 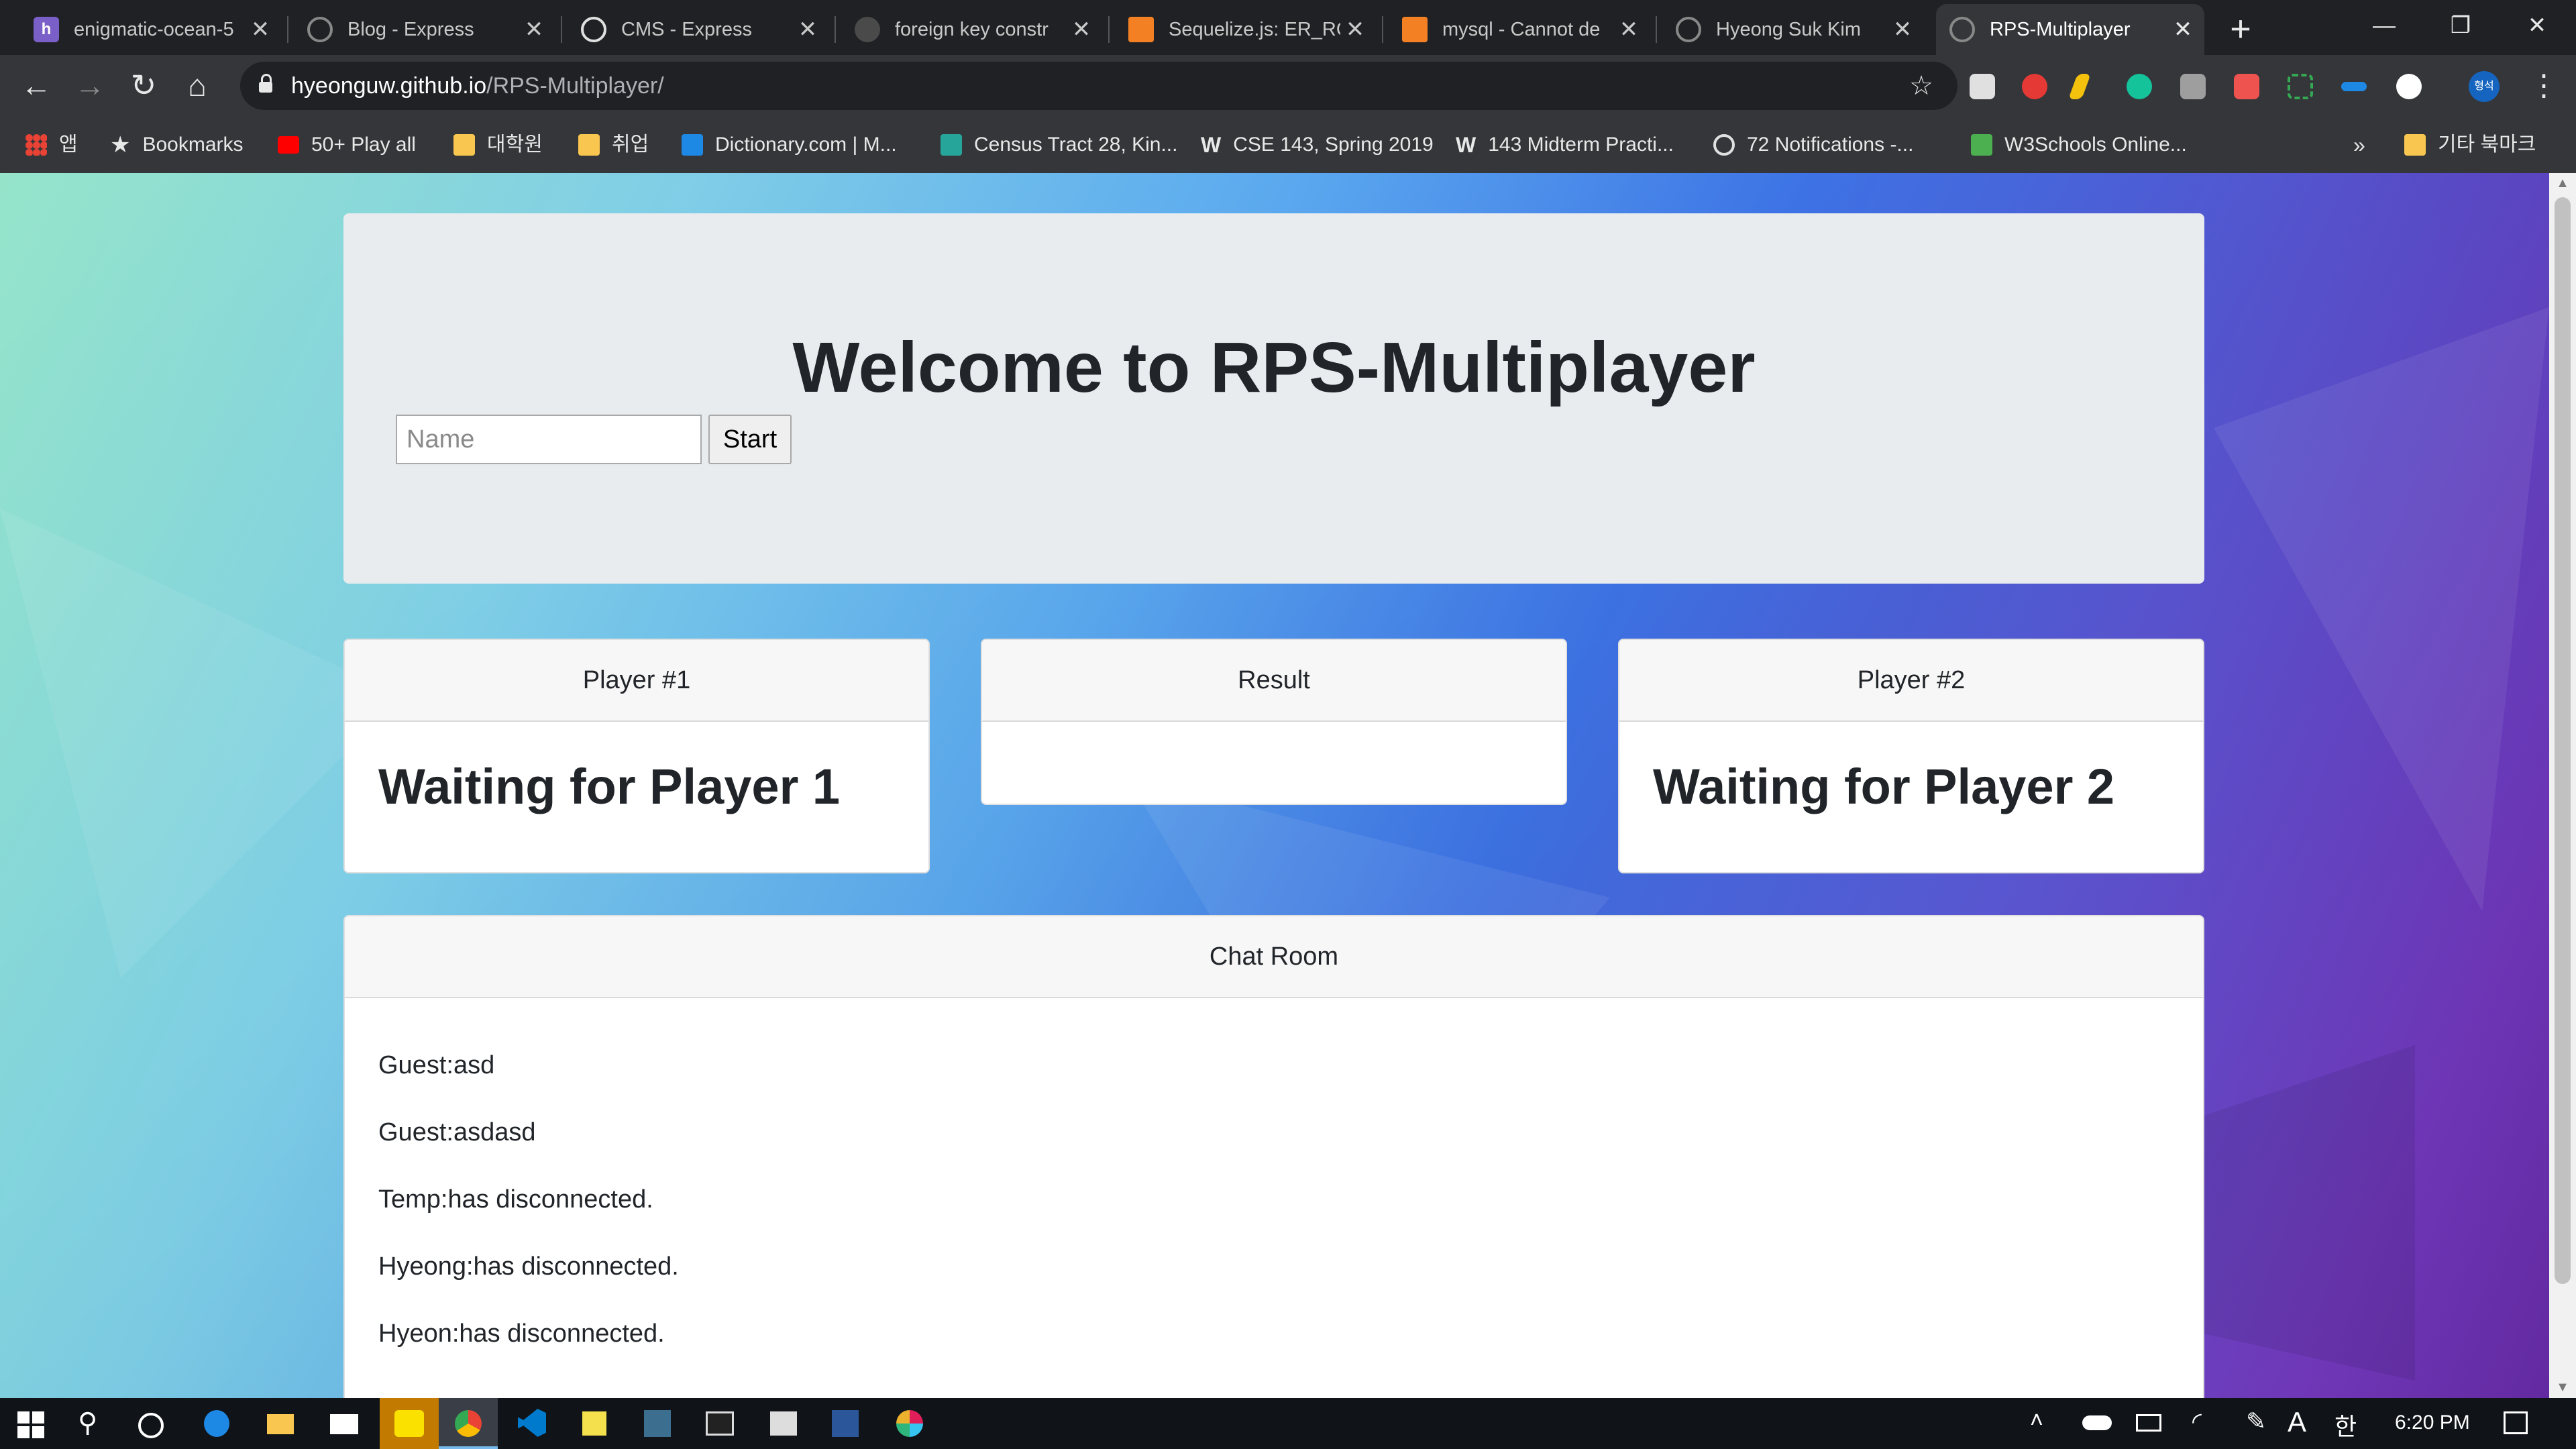 What do you see at coordinates (2484, 86) in the screenshot?
I see `profile-avatar: 형석` at bounding box center [2484, 86].